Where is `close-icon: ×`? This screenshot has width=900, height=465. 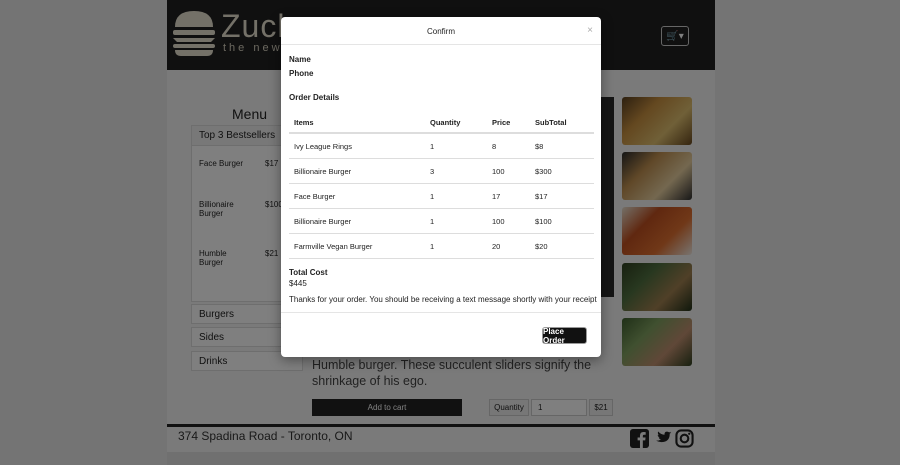 close-icon: × is located at coordinates (590, 30).